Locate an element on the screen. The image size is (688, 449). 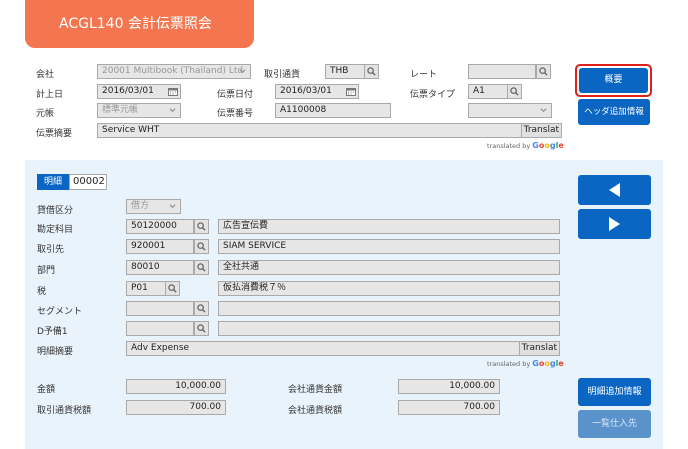
posting-date-field: 2016/03/01 is located at coordinates (139, 91).